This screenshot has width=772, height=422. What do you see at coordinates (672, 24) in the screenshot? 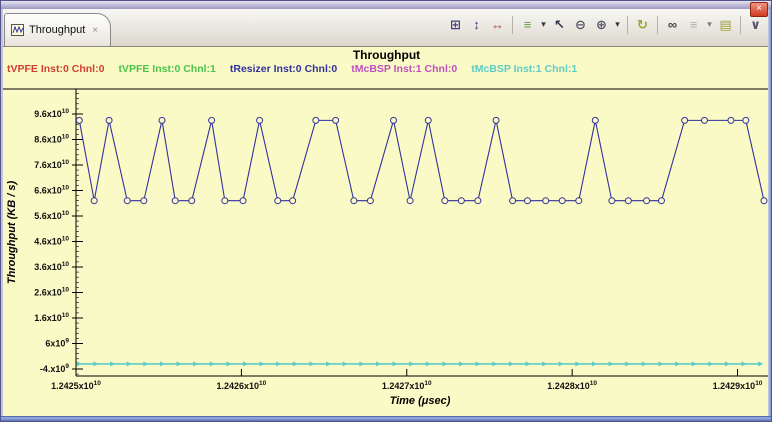
I see `binoculars-icon: ∞` at bounding box center [672, 24].